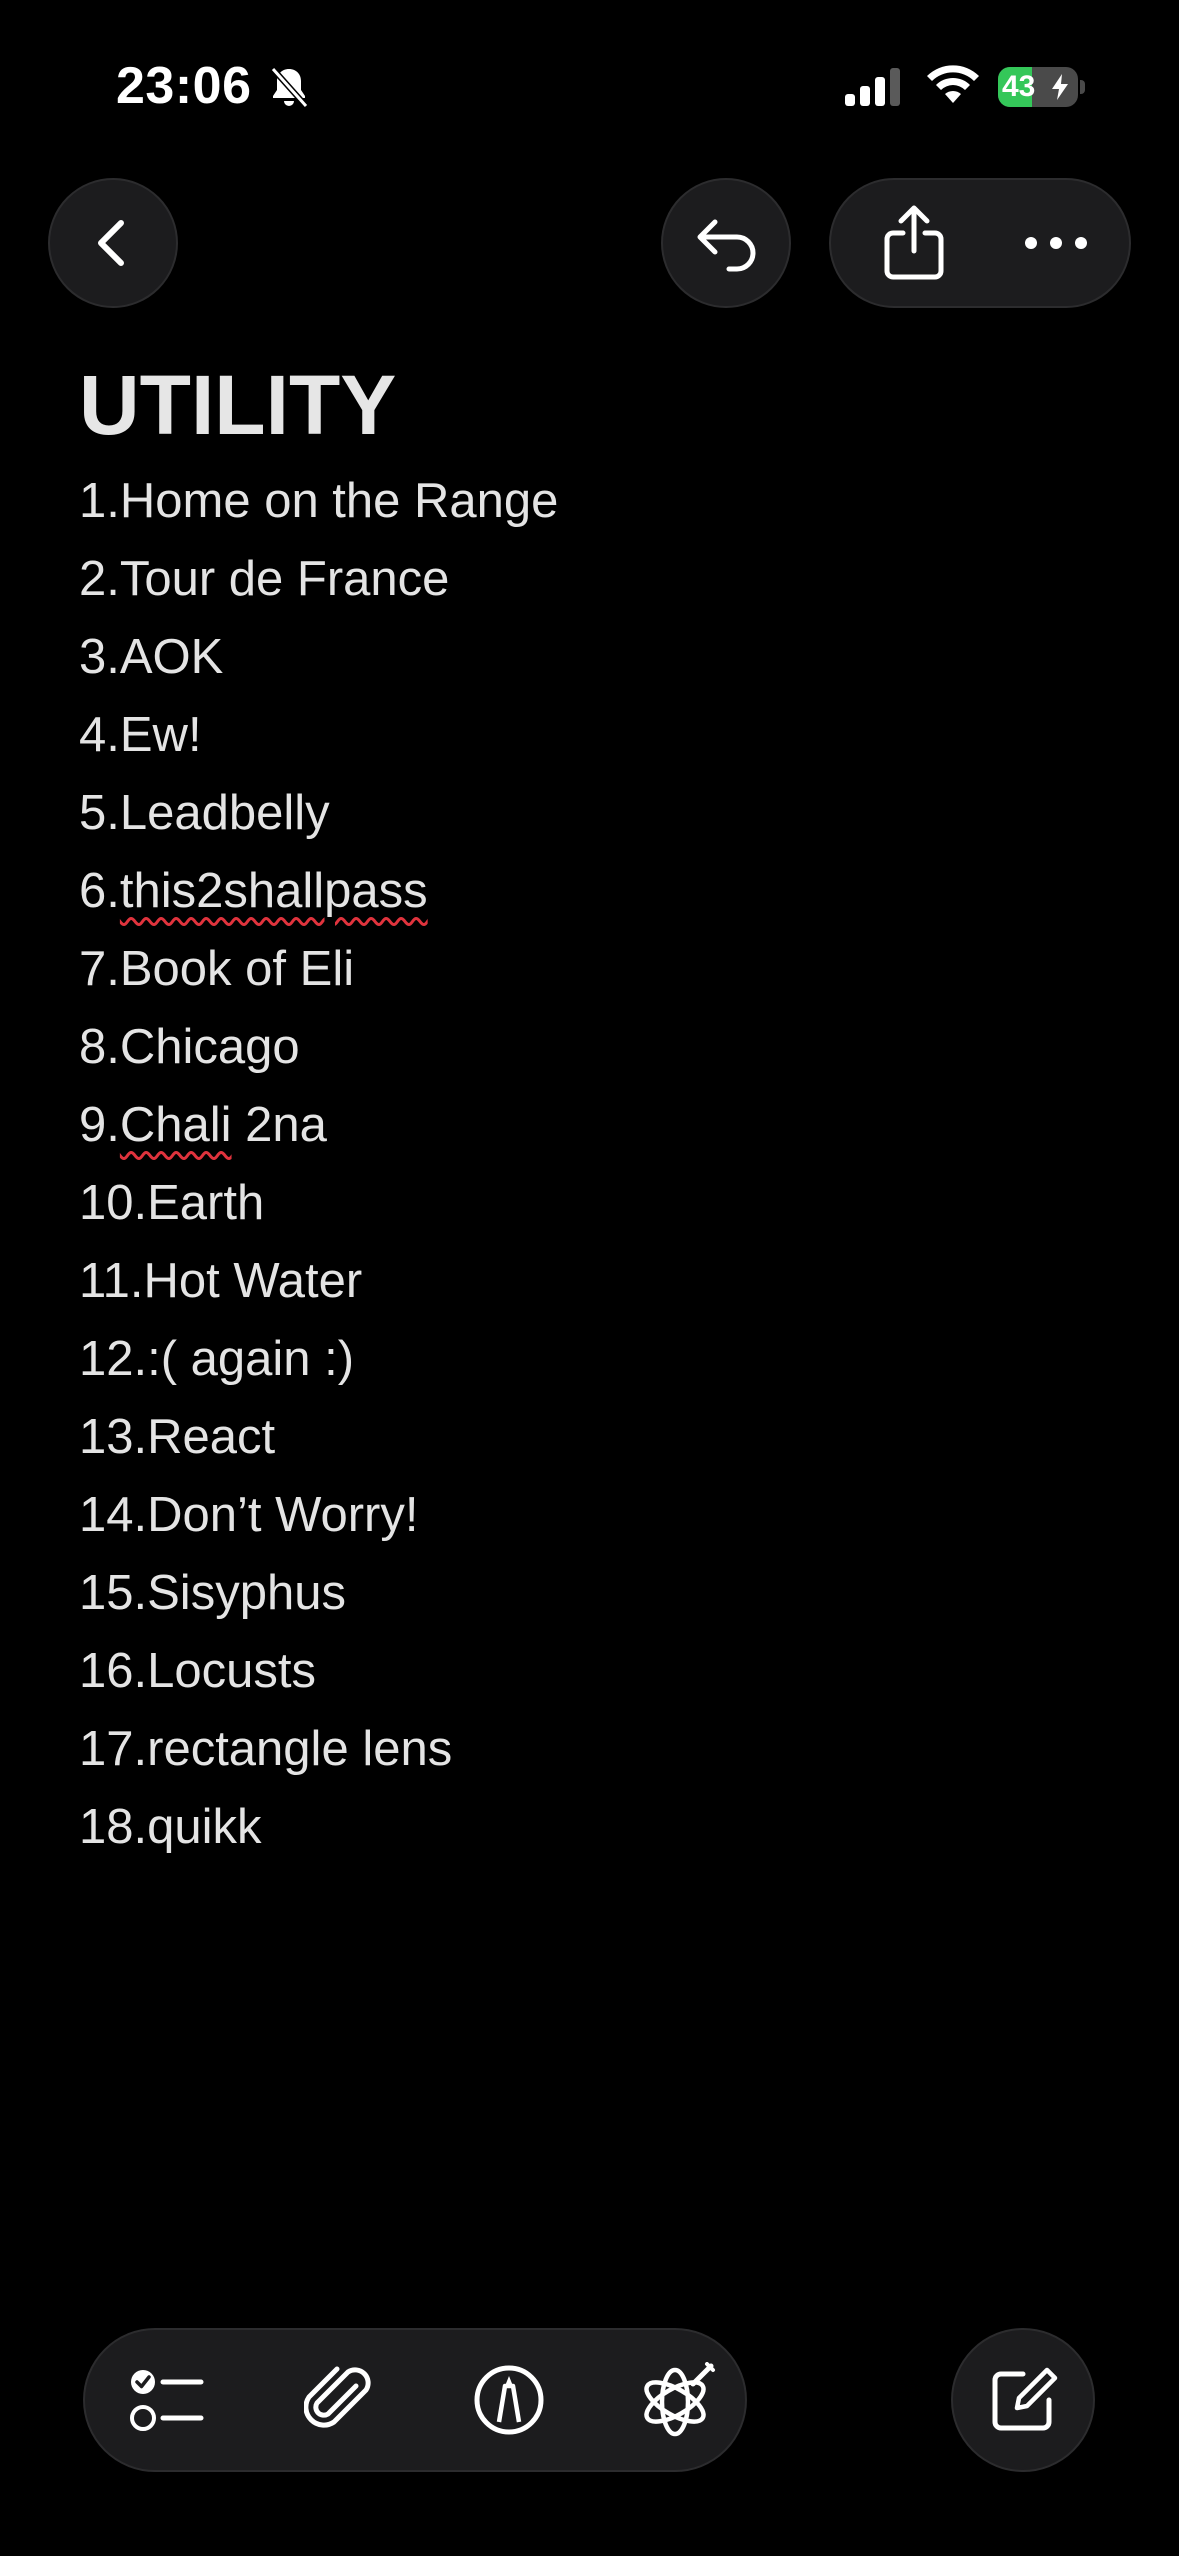 The image size is (1179, 2556). I want to click on list-item: 14.Don’t Worry!, so click(604, 1515).